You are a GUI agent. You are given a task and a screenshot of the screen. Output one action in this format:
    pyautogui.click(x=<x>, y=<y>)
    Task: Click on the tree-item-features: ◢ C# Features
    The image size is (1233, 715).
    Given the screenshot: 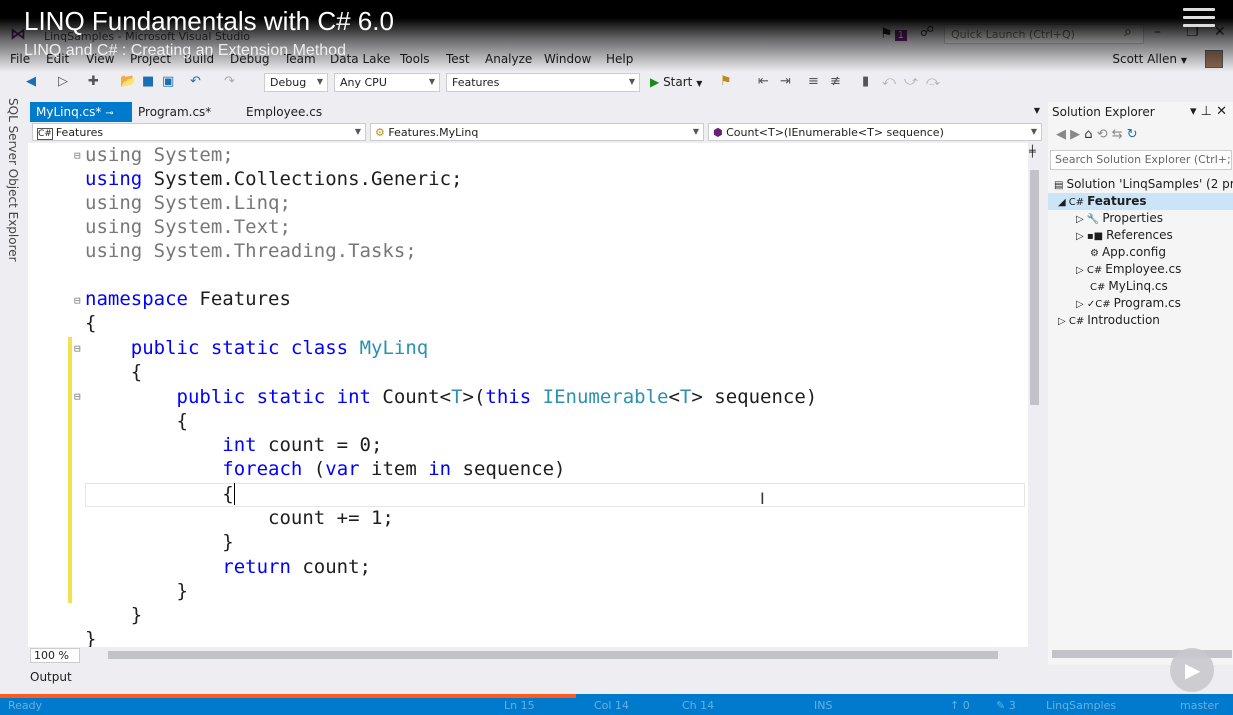 What is the action you would take?
    pyautogui.click(x=1140, y=201)
    